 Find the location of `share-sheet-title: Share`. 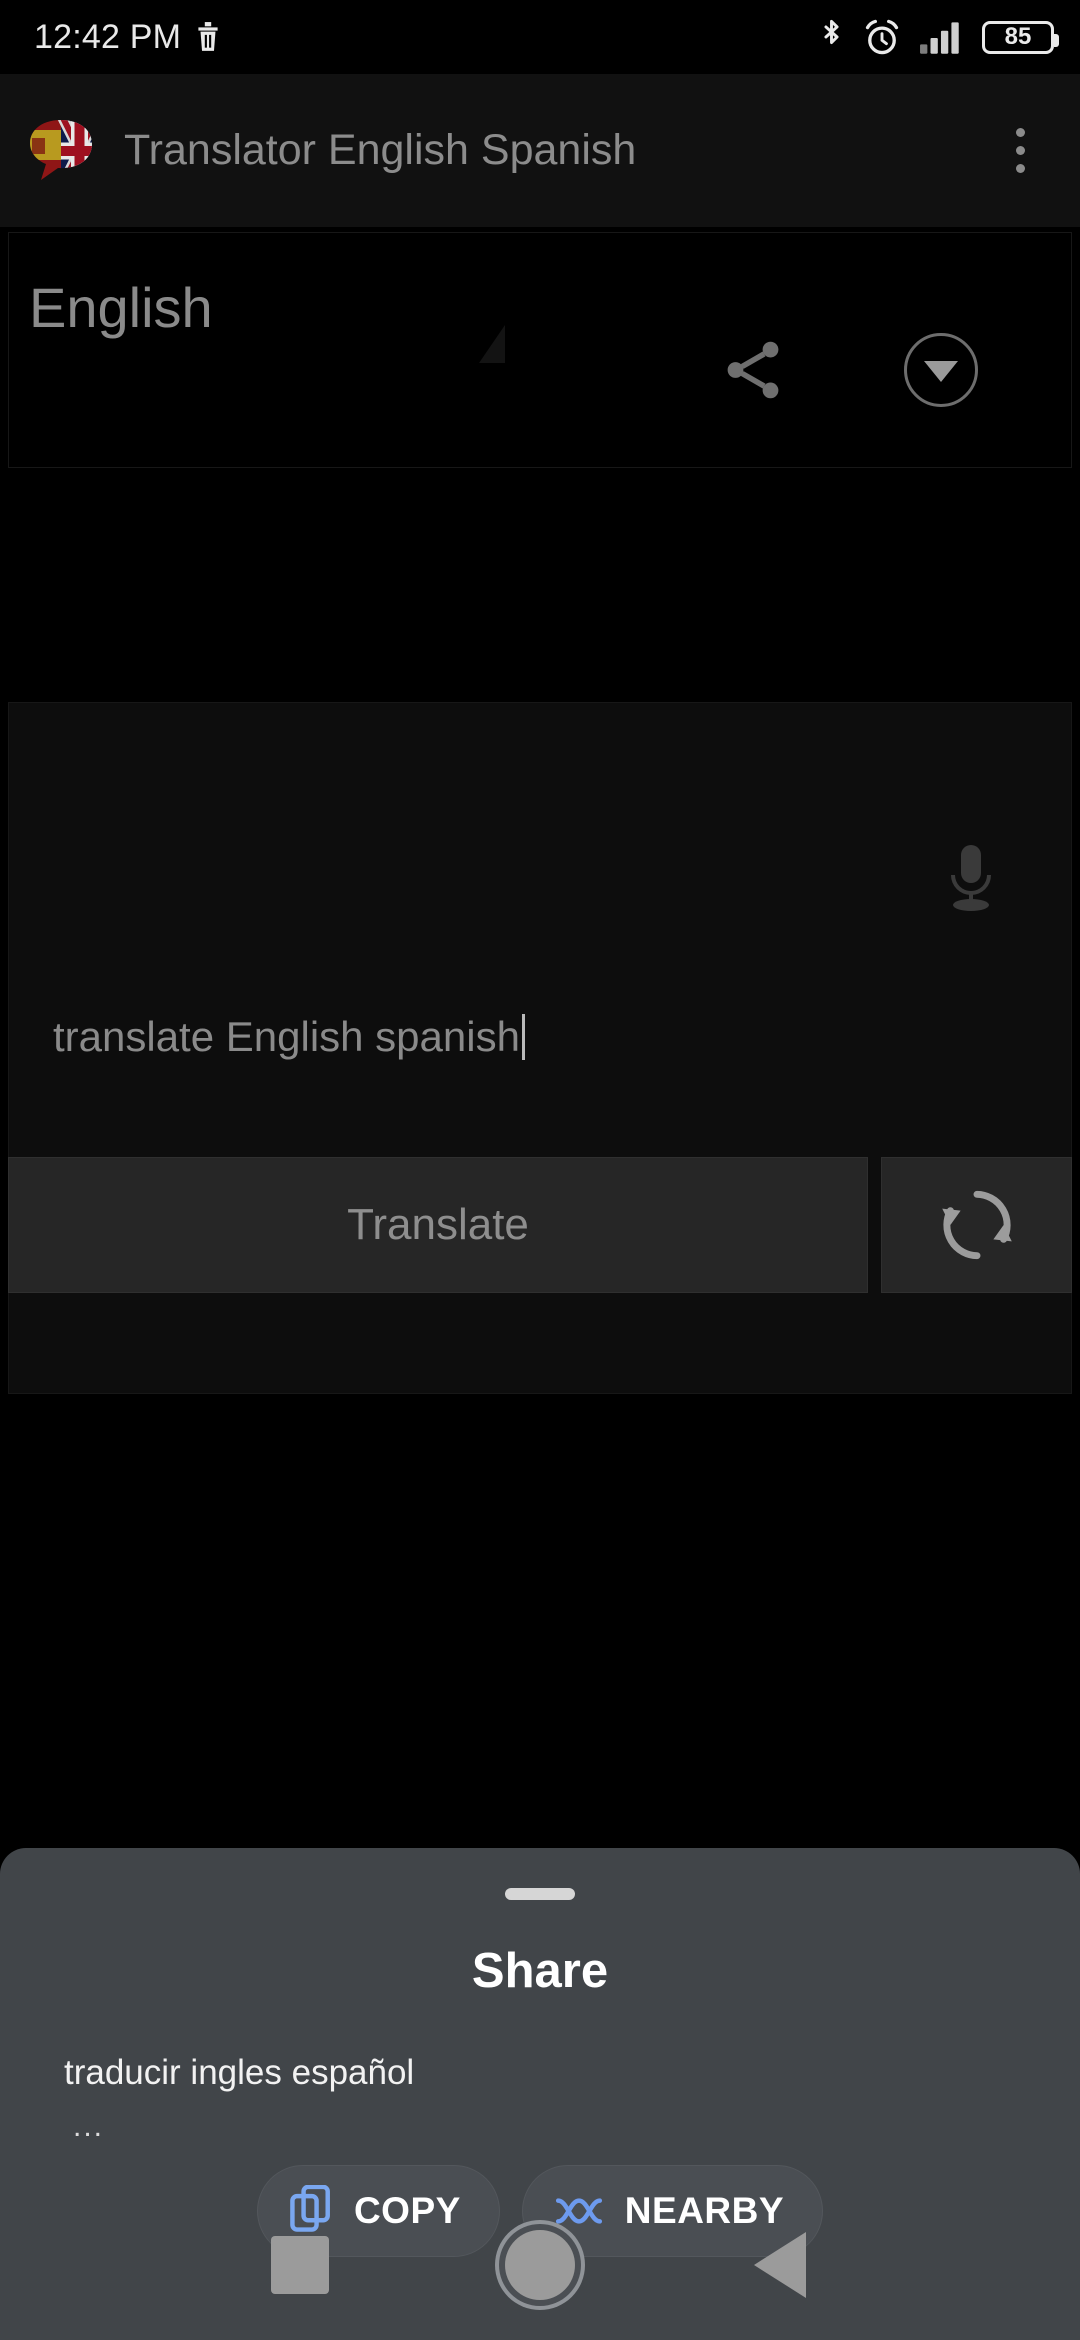

share-sheet-title: Share is located at coordinates (540, 1971).